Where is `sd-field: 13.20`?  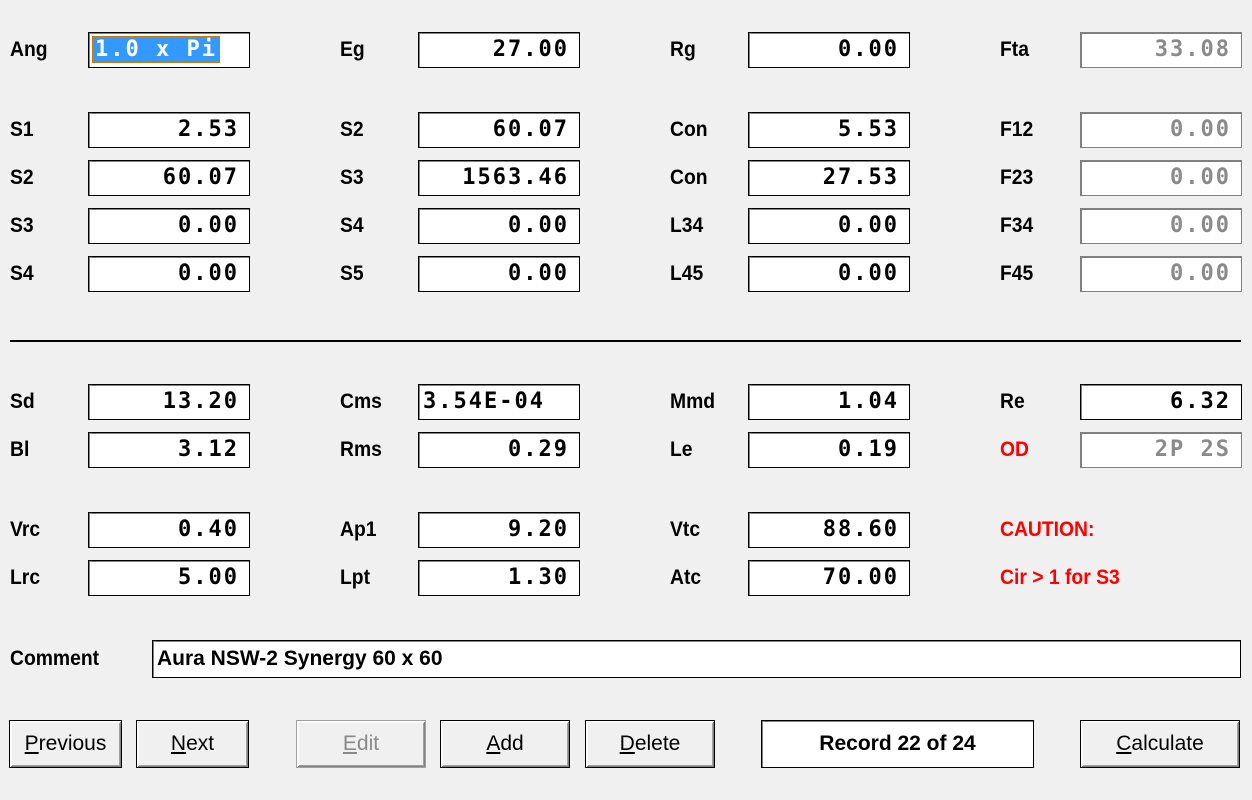 sd-field: 13.20 is located at coordinates (169, 402).